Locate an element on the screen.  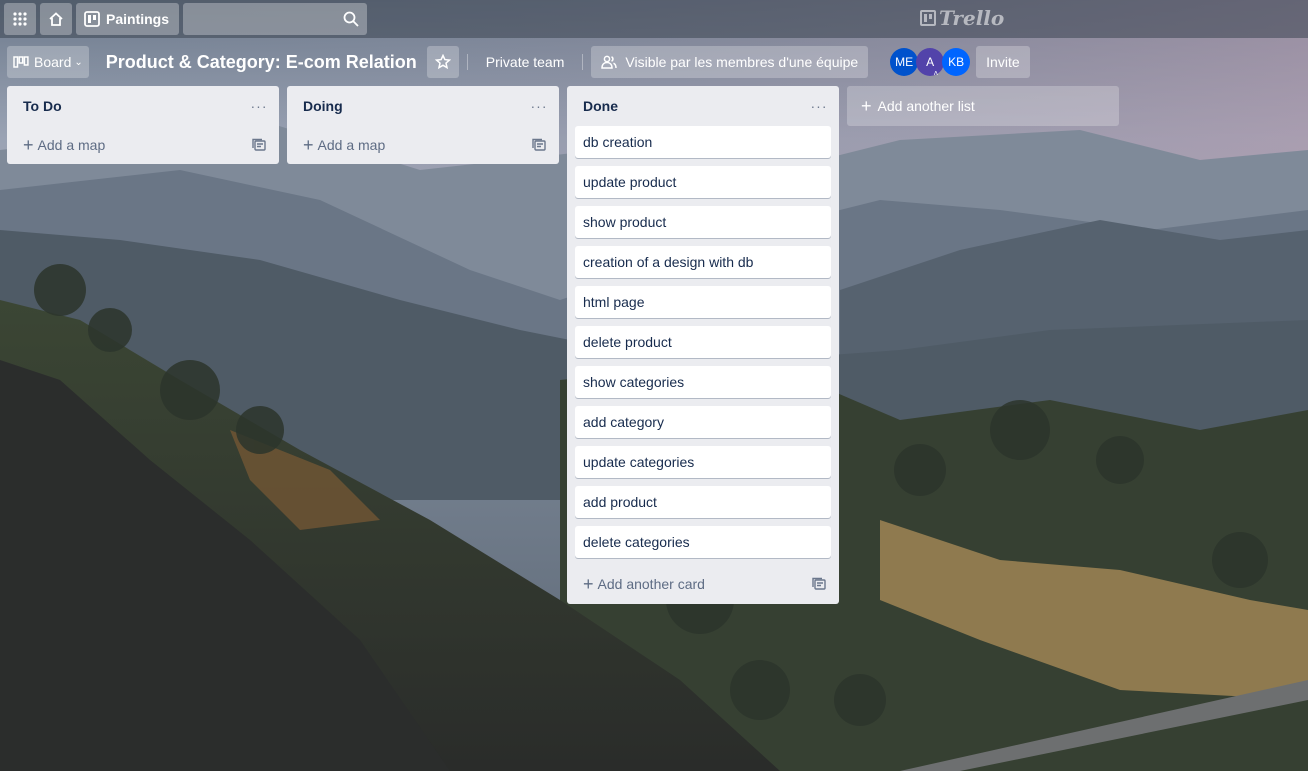
trello-logo-icon is located at coordinates (928, 18).